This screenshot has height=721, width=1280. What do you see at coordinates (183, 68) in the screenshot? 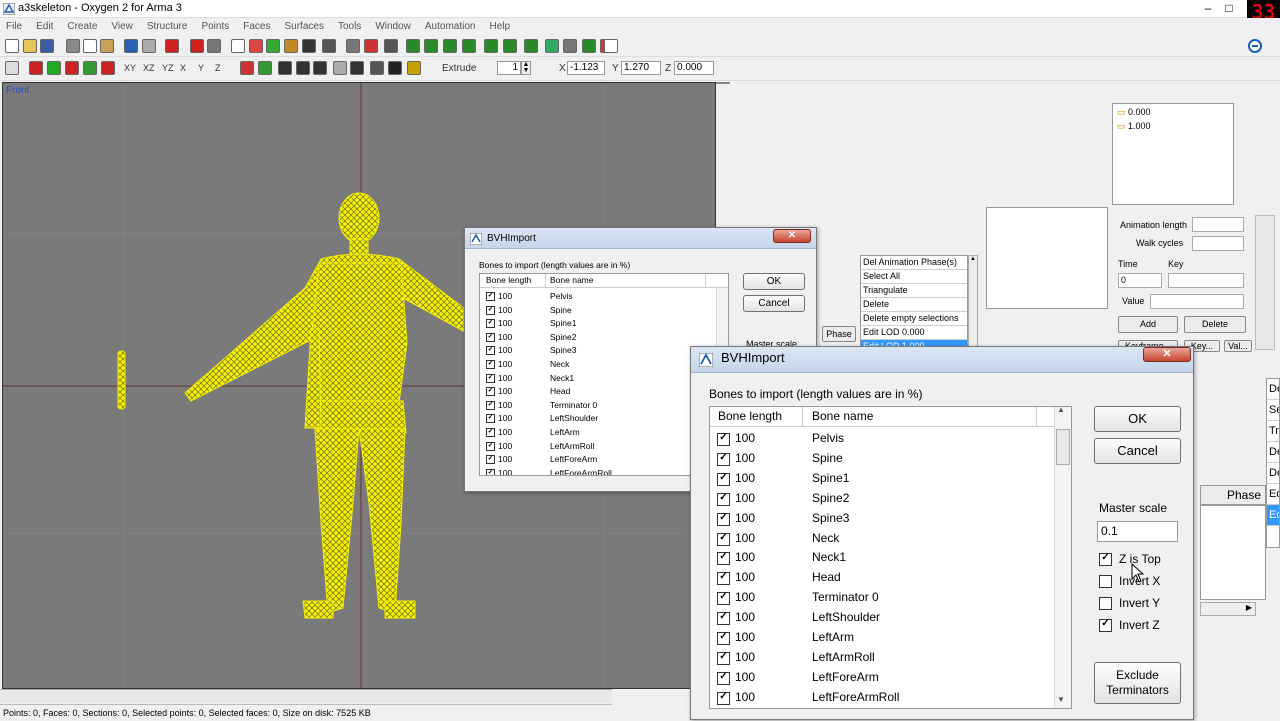
I see `axis-x-button: X` at bounding box center [183, 68].